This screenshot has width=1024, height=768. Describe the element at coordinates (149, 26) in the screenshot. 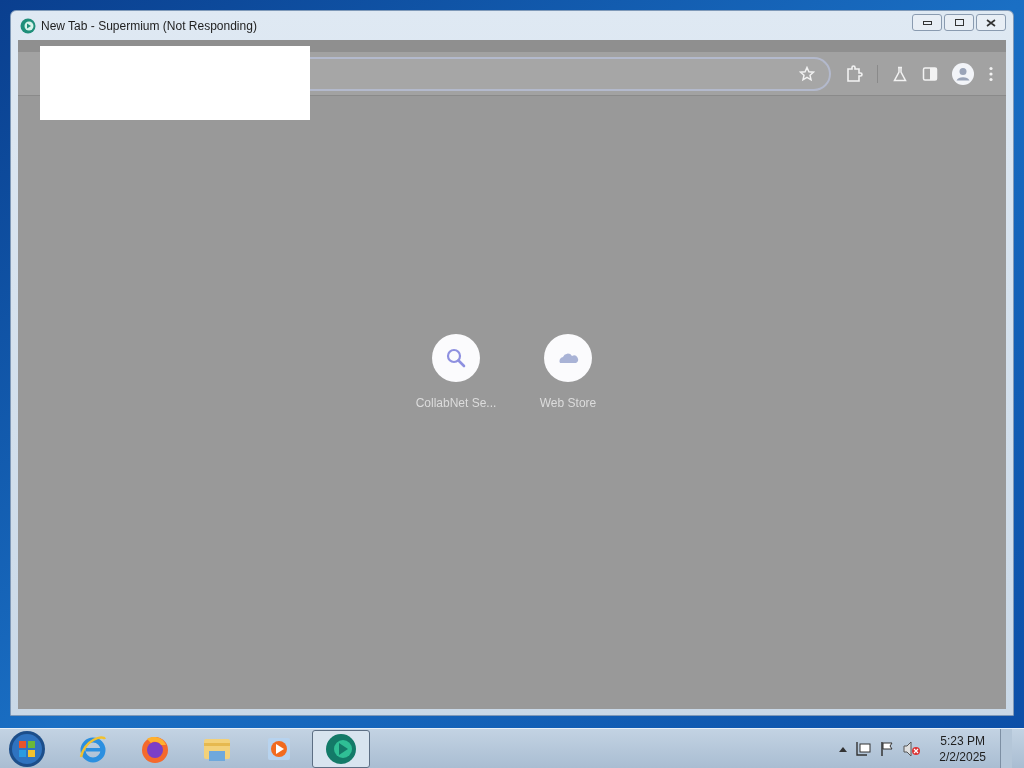

I see `window-title: New Tab - Supermium (Not Responding)` at that location.